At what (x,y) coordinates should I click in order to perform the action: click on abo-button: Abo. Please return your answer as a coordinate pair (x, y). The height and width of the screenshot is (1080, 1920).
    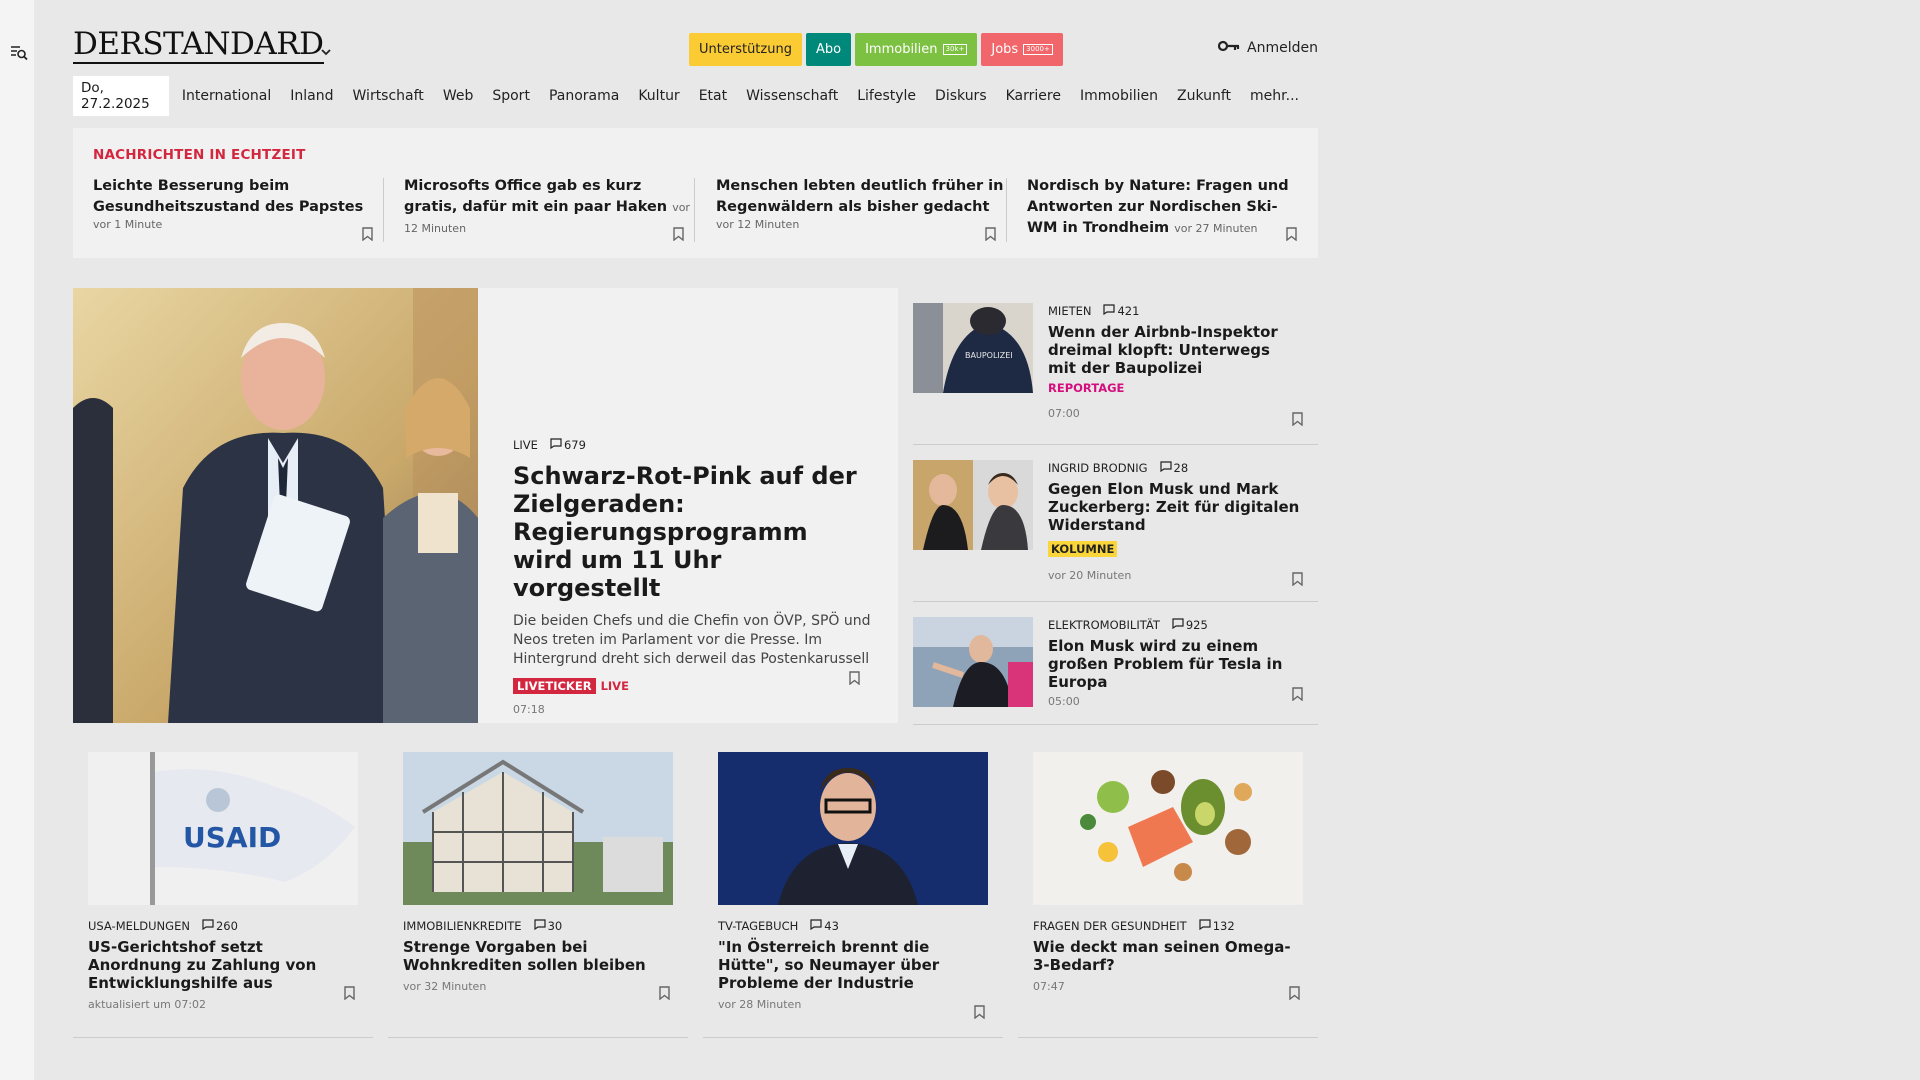
    Looking at the image, I should click on (828, 49).